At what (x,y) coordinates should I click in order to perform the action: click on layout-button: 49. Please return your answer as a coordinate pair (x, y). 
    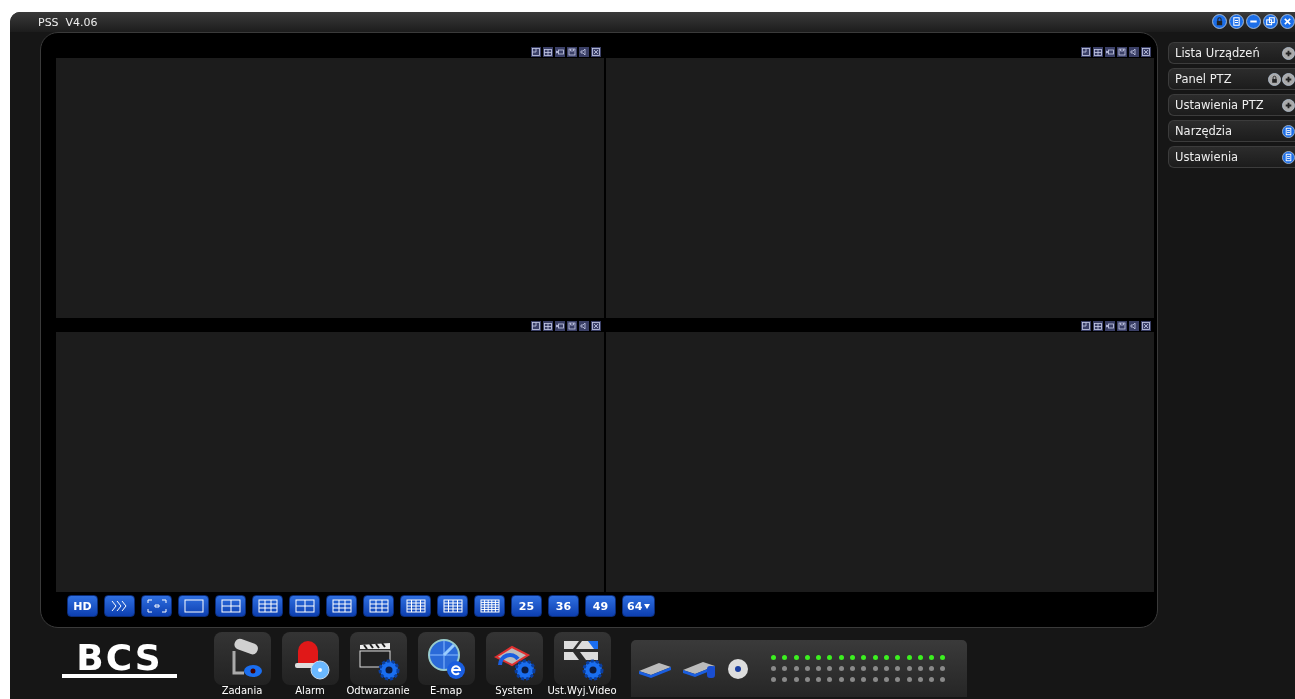
    Looking at the image, I should click on (600, 606).